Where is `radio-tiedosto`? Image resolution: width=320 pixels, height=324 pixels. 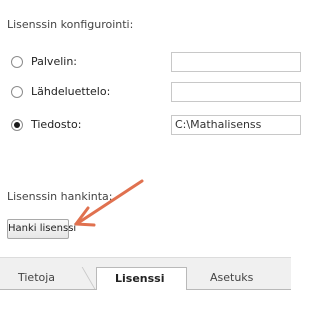
radio-tiedosto is located at coordinates (17, 125).